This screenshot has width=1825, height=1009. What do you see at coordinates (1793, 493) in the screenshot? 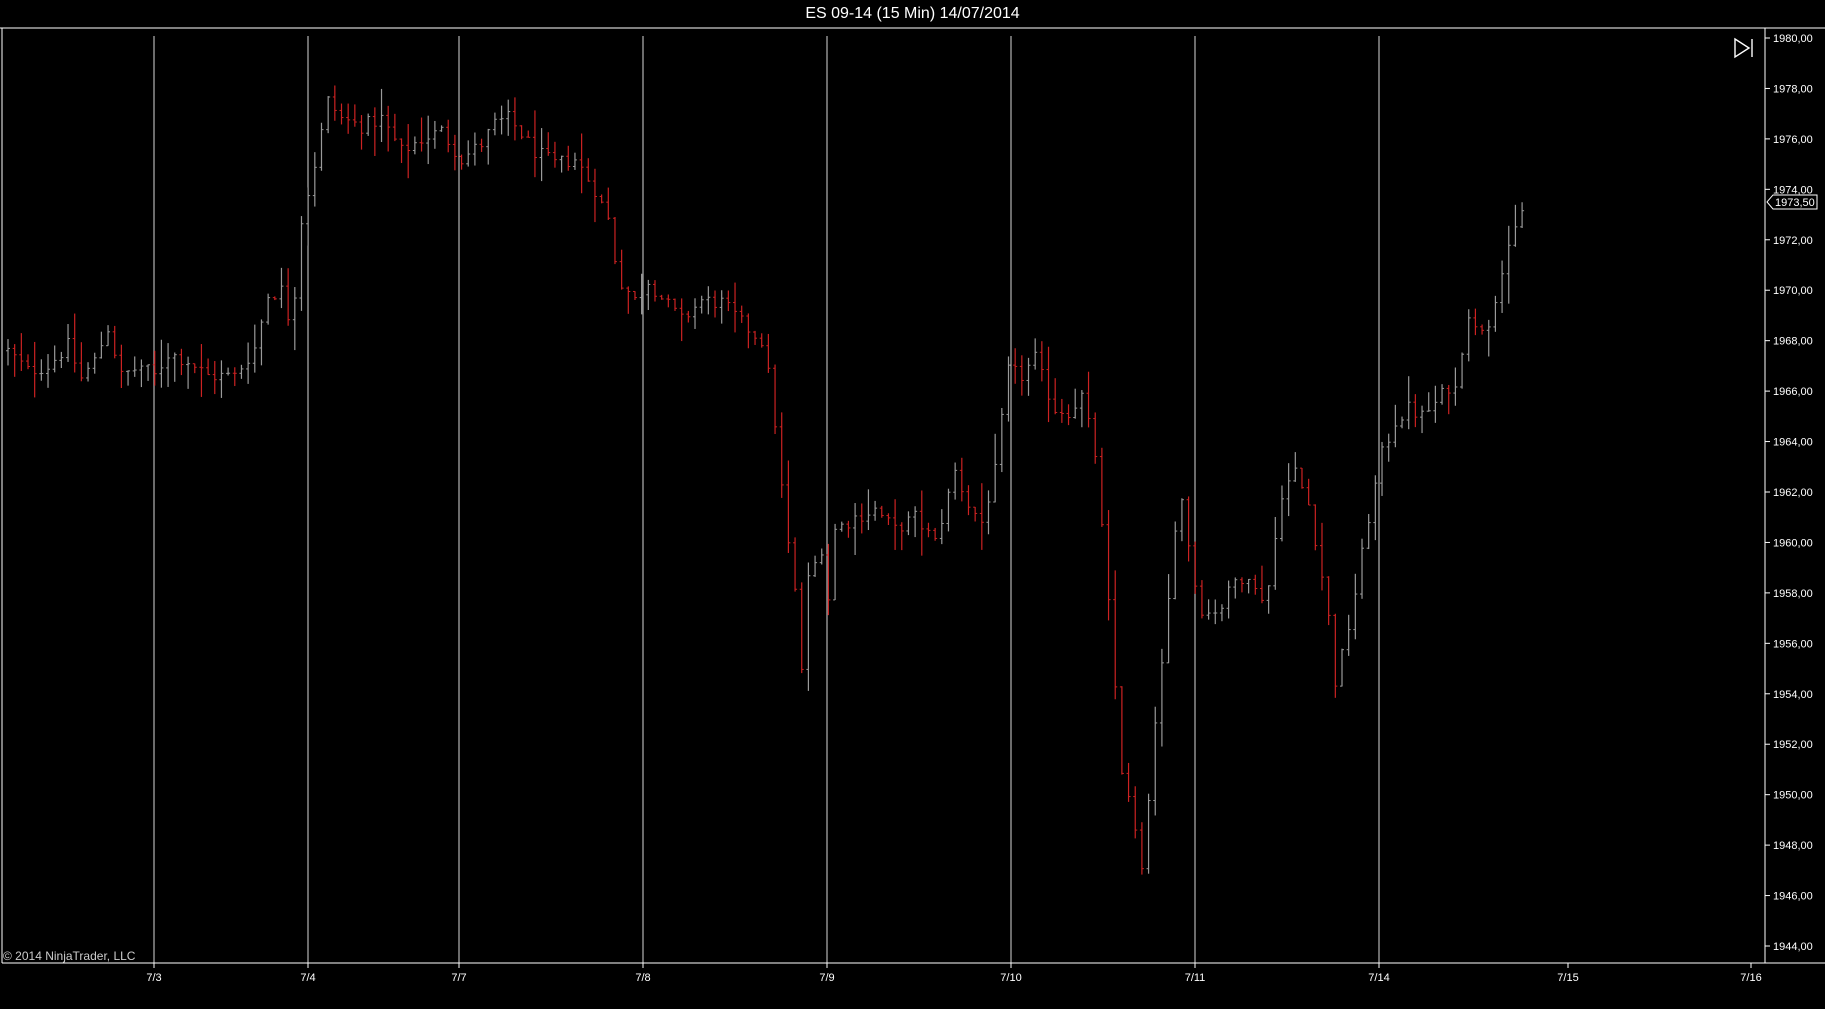
I see `y-tick-label: 1962,00` at bounding box center [1793, 493].